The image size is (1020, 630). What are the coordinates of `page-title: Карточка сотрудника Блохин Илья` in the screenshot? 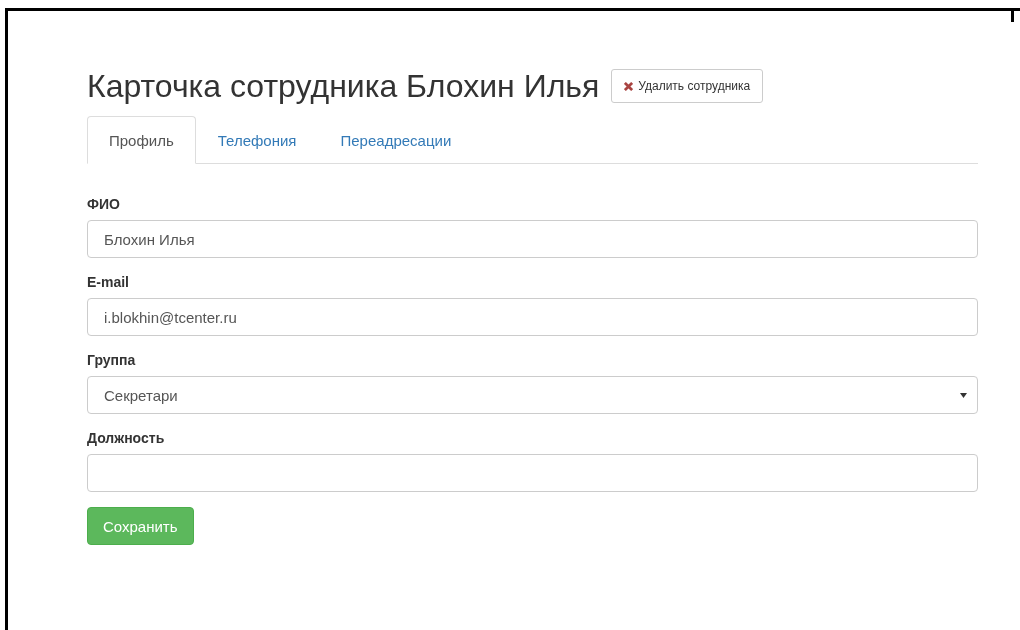 It's located at (343, 86).